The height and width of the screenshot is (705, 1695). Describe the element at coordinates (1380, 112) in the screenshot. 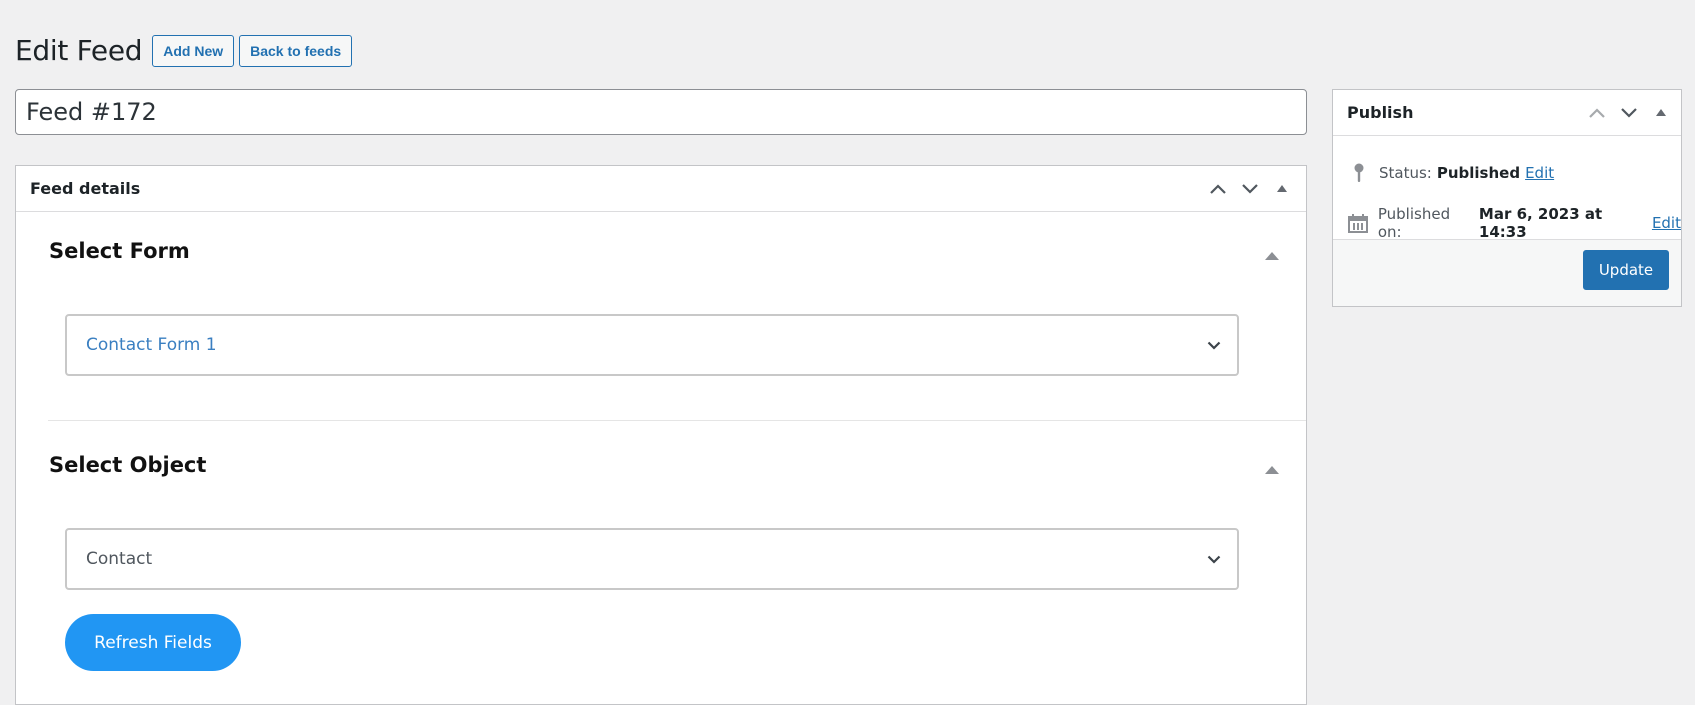

I see `publish-title: Publish` at that location.